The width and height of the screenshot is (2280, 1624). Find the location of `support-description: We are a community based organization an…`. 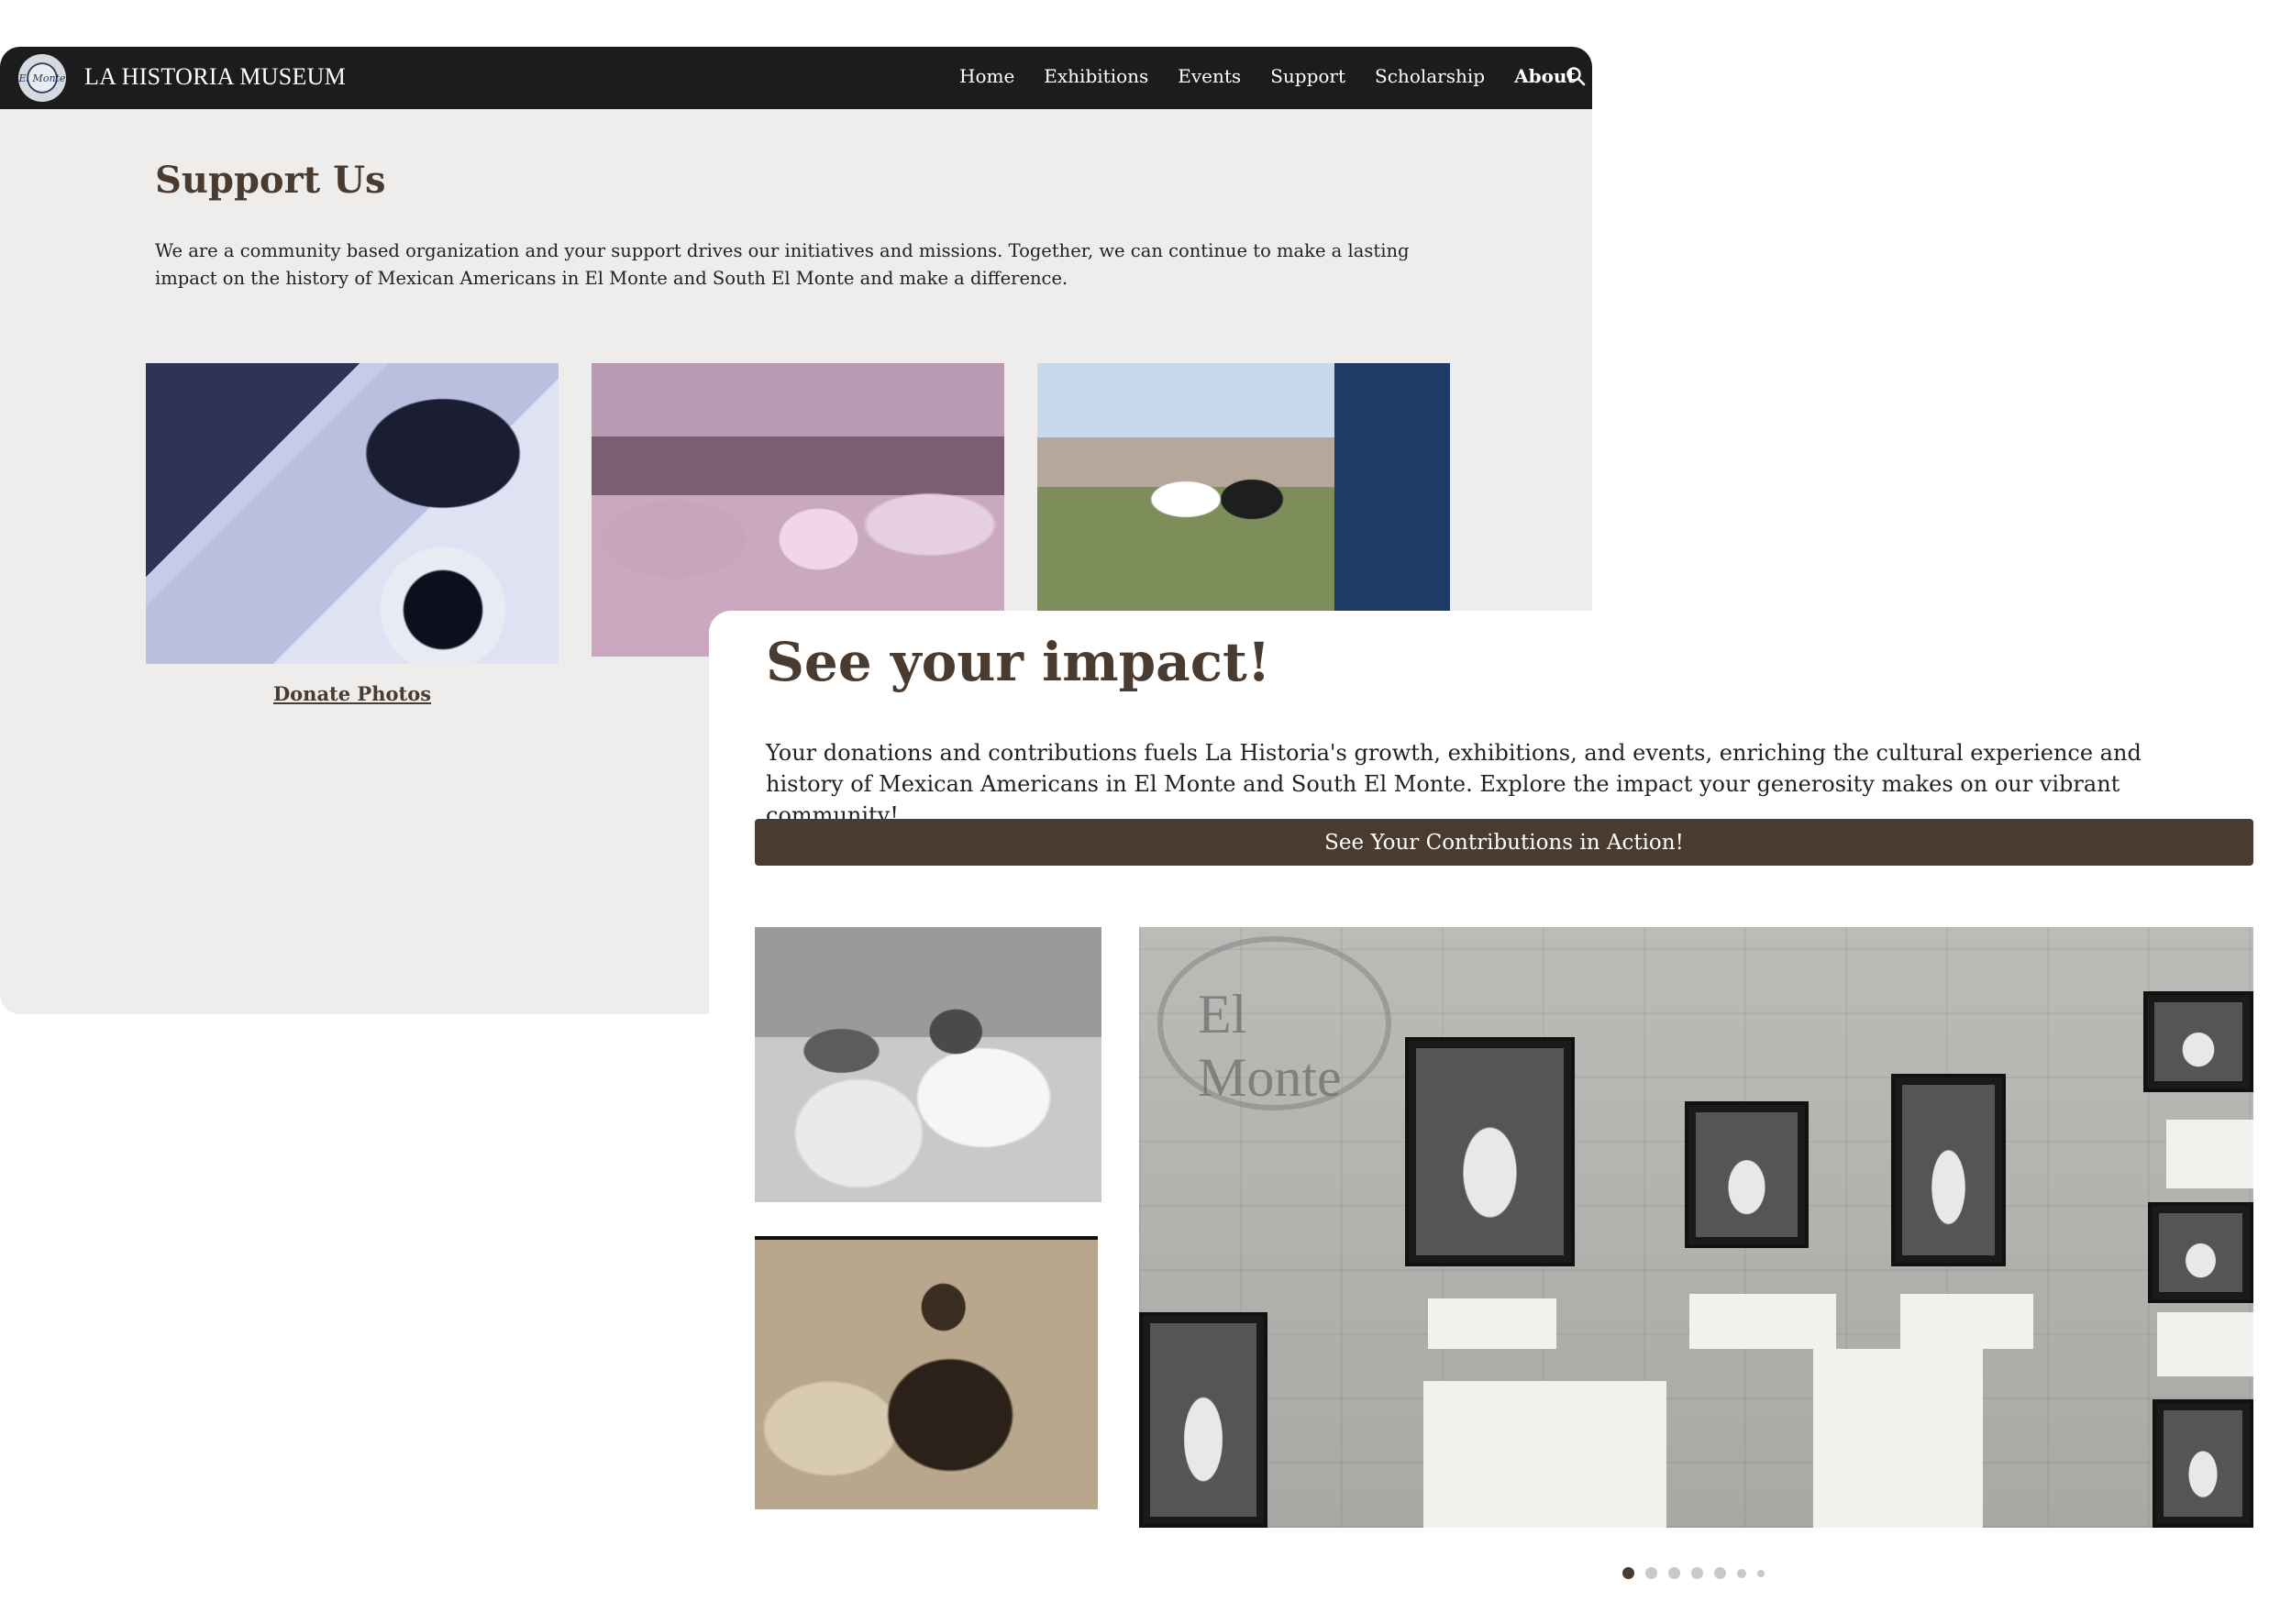

support-description: We are a community based organization an… is located at coordinates (782, 264).